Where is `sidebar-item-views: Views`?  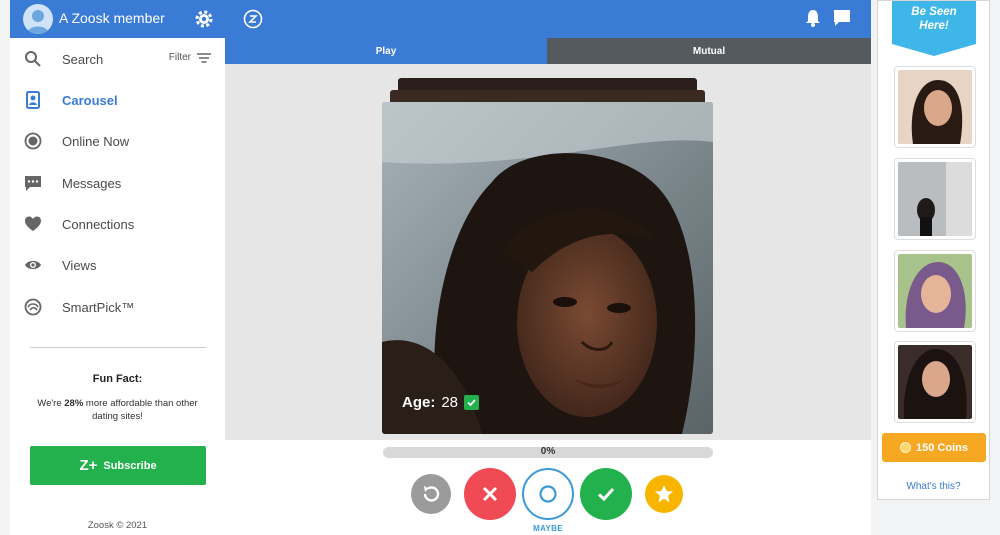 sidebar-item-views: Views is located at coordinates (117, 266).